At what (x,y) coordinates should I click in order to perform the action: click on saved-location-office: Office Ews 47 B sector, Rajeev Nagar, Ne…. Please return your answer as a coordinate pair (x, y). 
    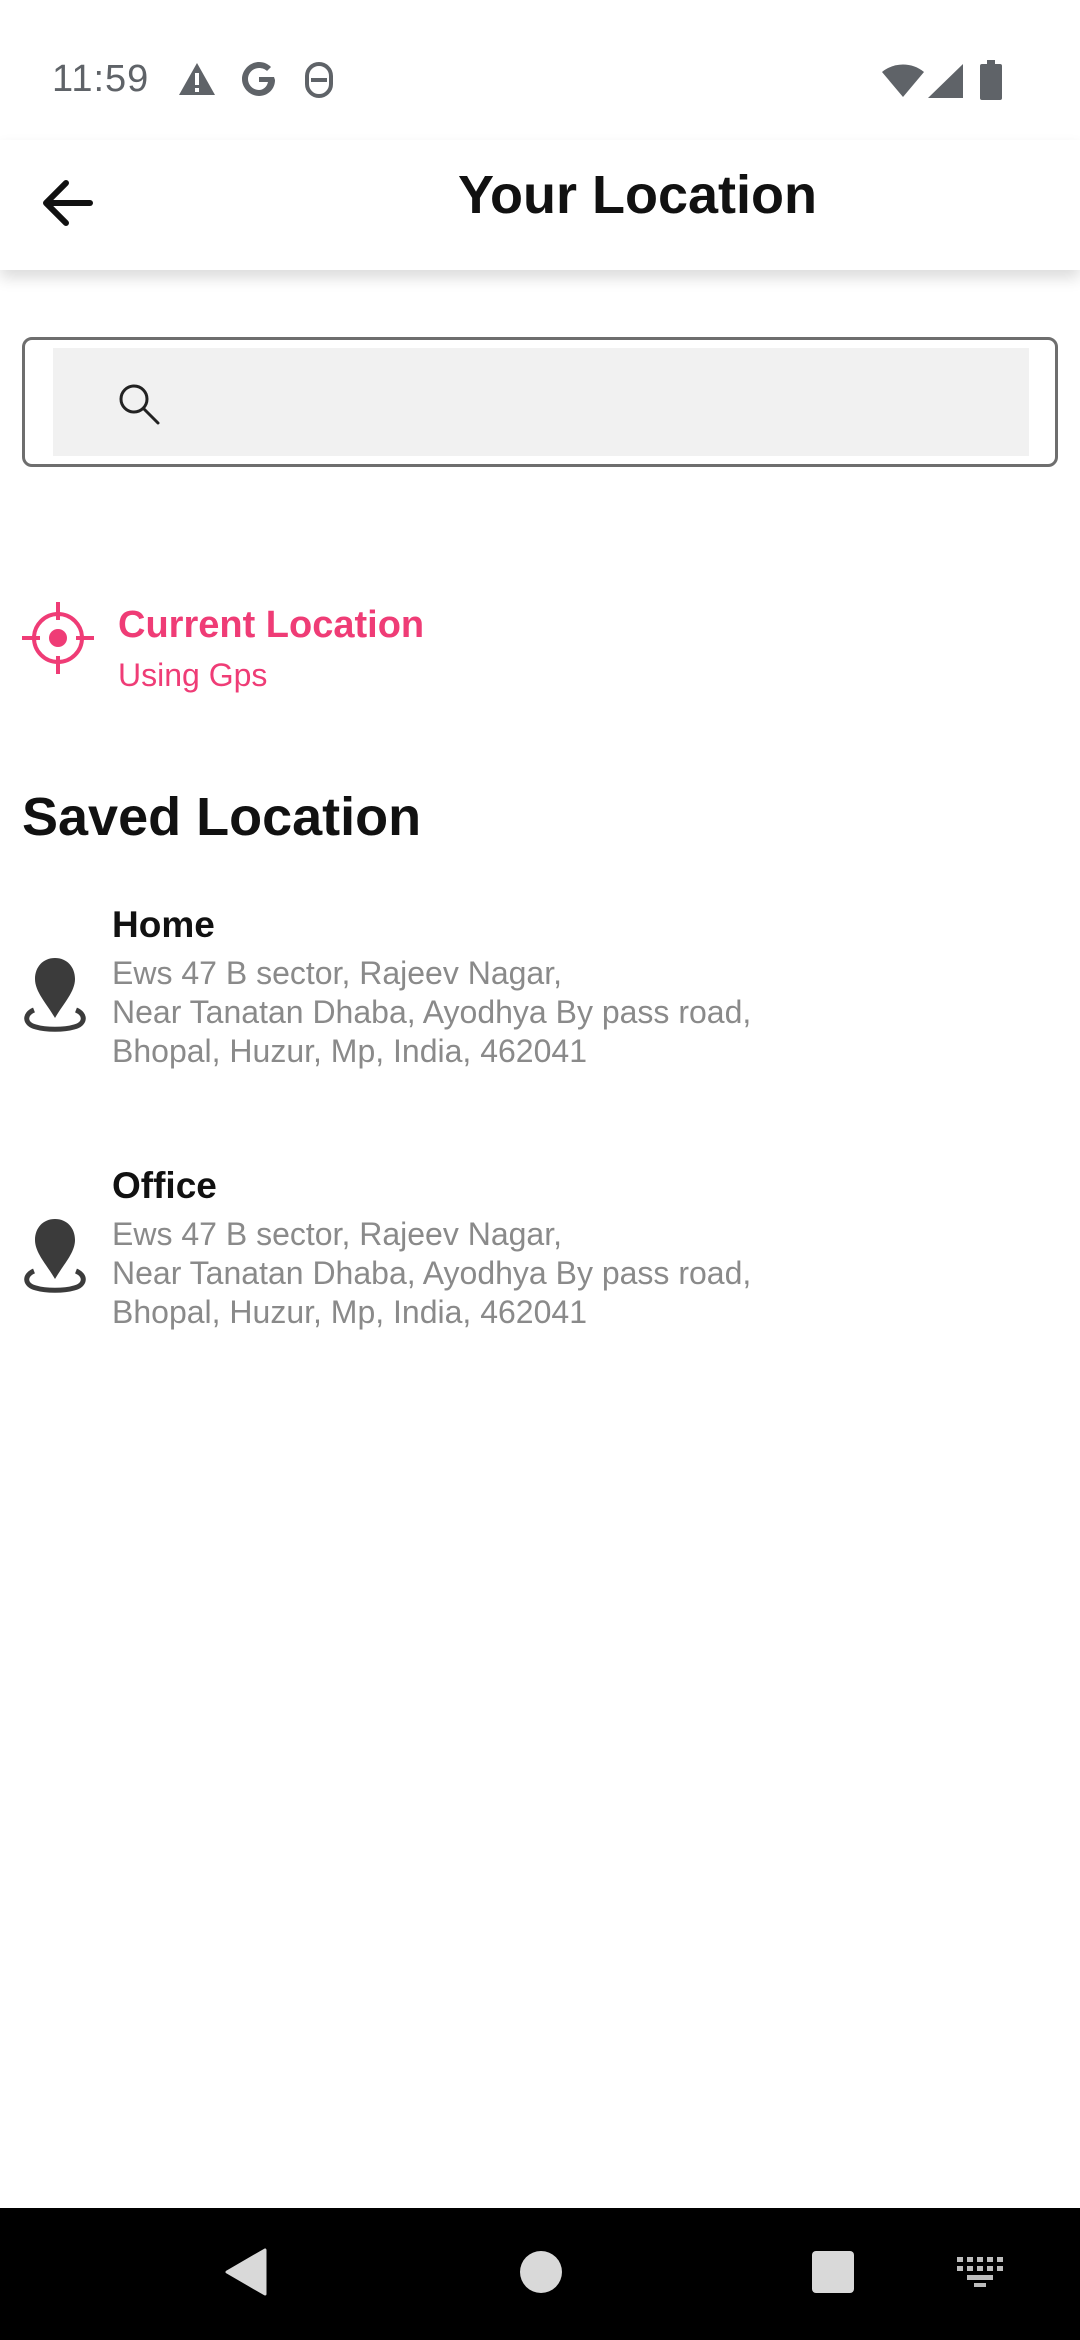
    Looking at the image, I should click on (540, 1255).